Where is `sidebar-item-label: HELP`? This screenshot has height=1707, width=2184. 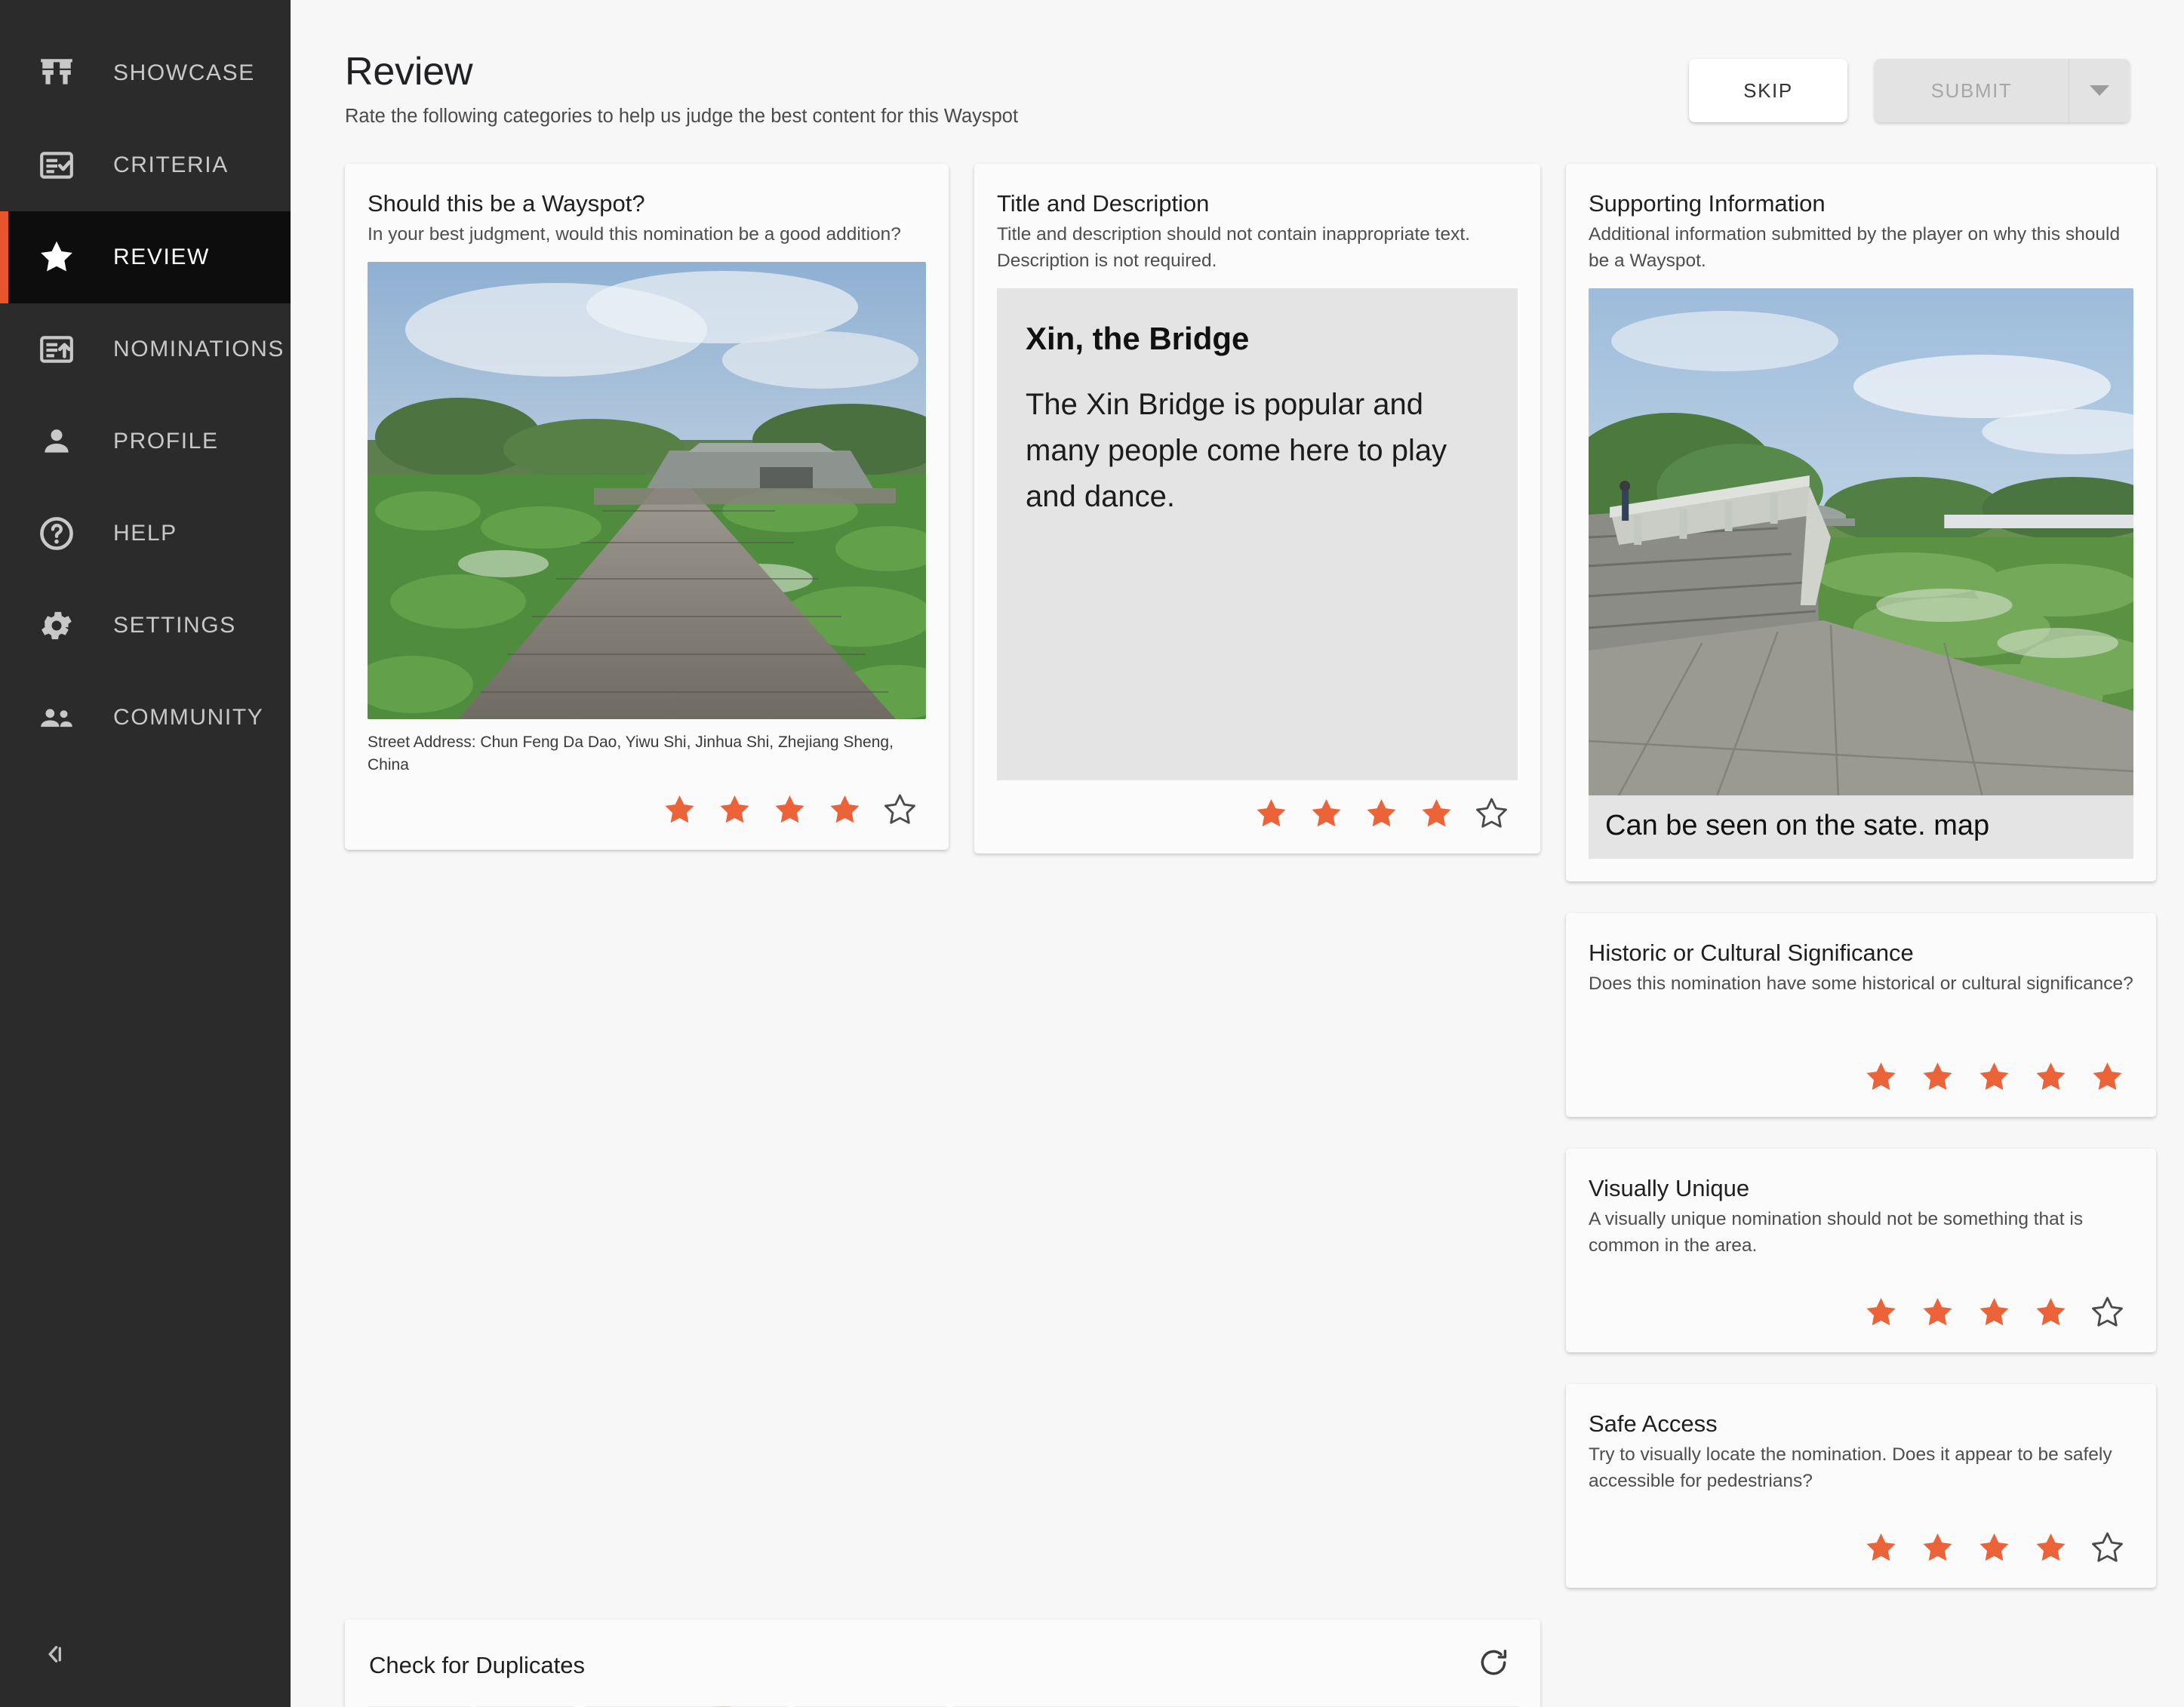 sidebar-item-label: HELP is located at coordinates (145, 533).